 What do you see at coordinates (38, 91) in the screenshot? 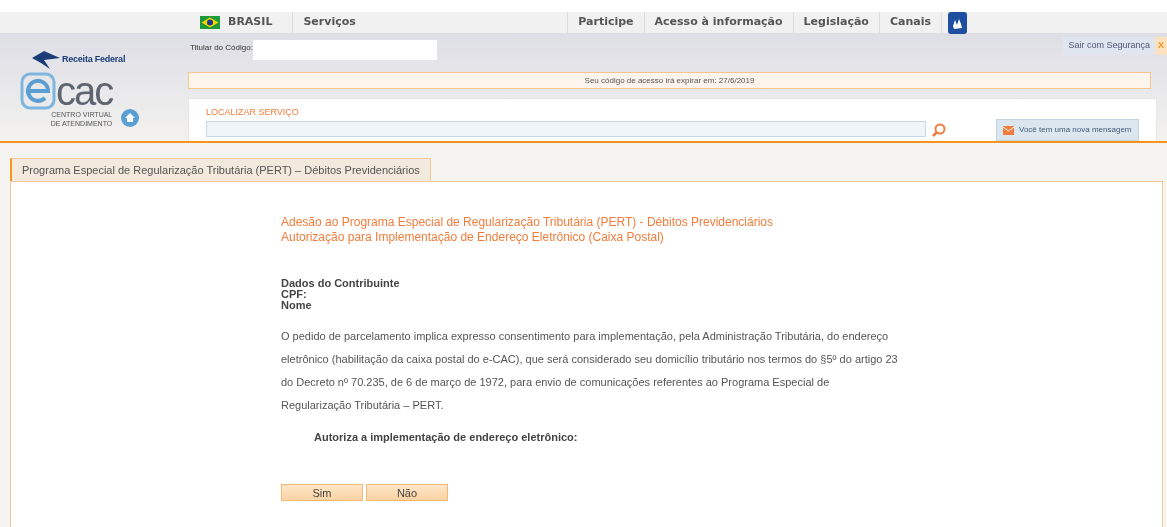
I see `e-logo-icon` at bounding box center [38, 91].